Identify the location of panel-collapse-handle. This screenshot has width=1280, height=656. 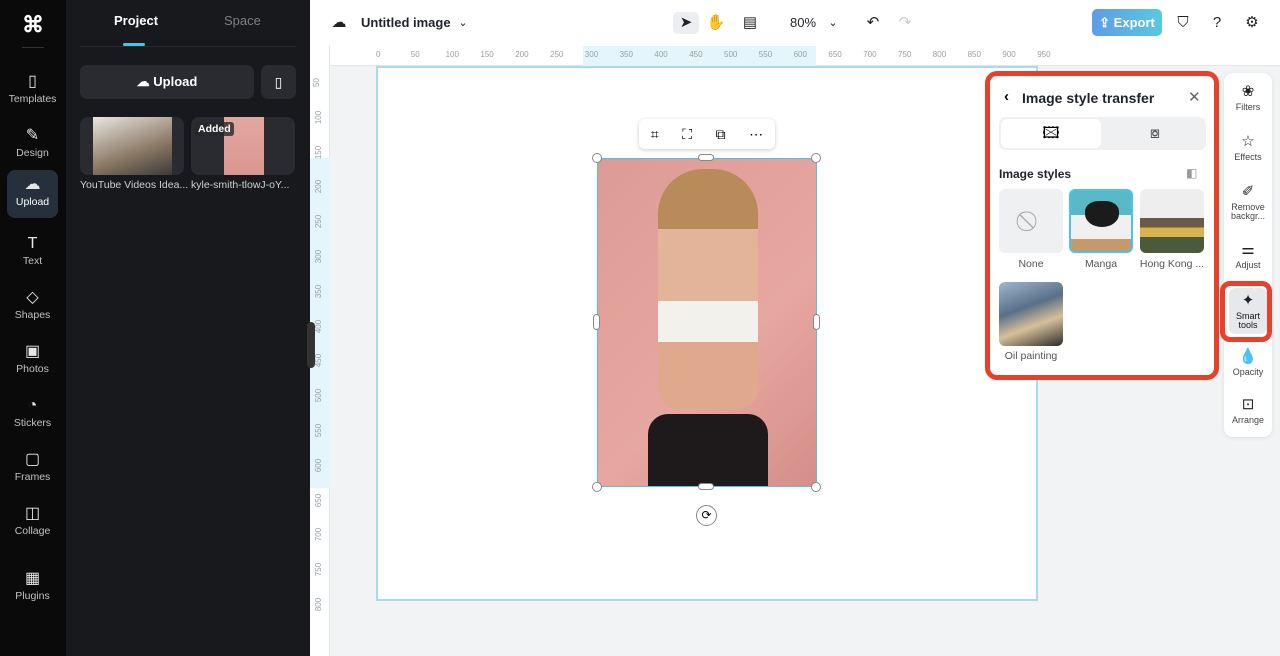
(311, 345).